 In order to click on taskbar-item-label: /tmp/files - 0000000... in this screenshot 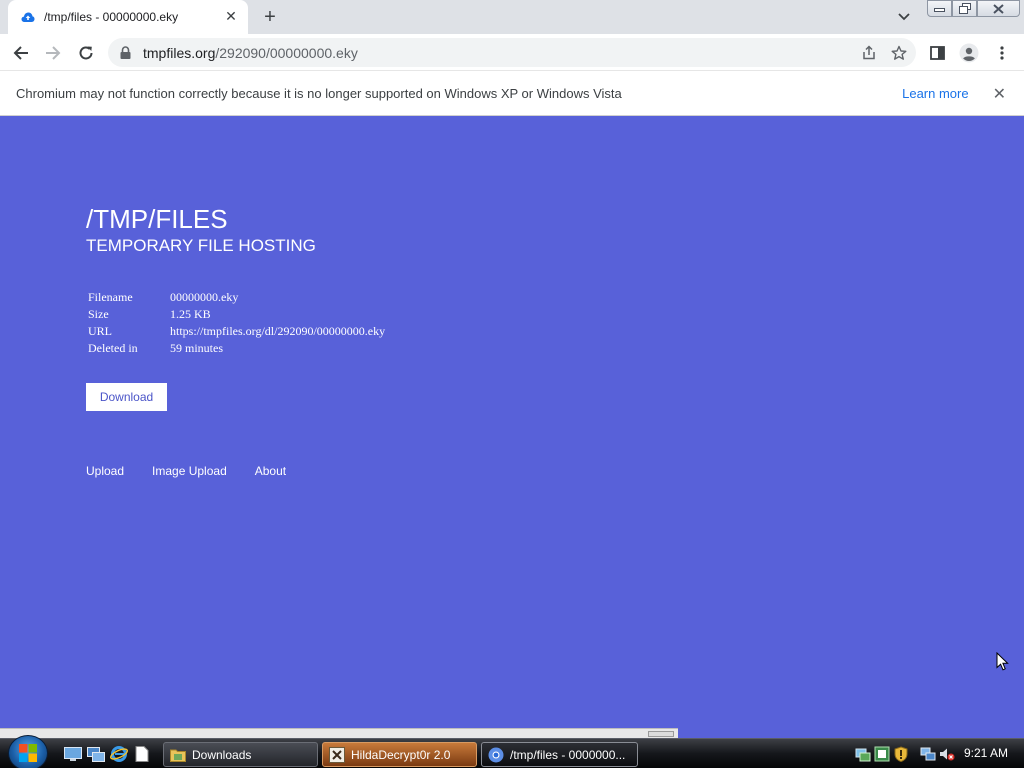, I will do `click(568, 754)`.